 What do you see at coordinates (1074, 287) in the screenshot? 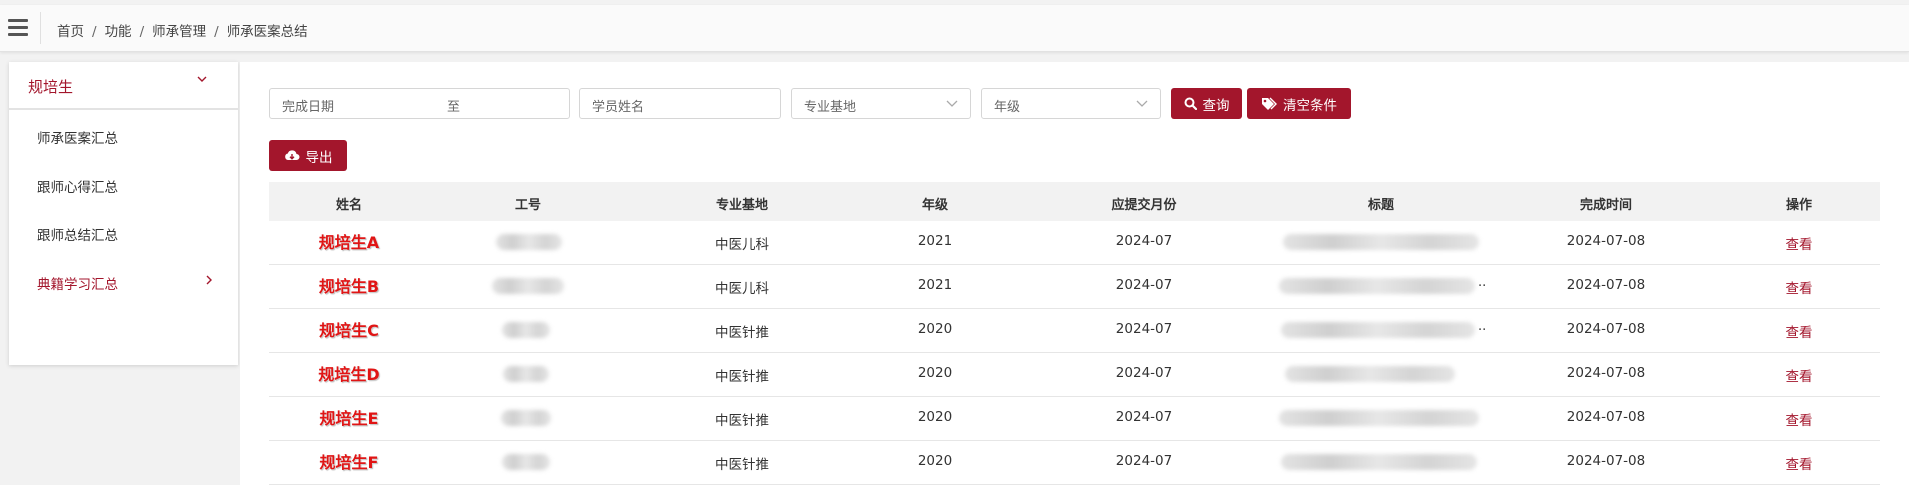
I see `table-row: 规培生B 中医儿科 2021 2024-07 .. 2024-07-08 查看` at bounding box center [1074, 287].